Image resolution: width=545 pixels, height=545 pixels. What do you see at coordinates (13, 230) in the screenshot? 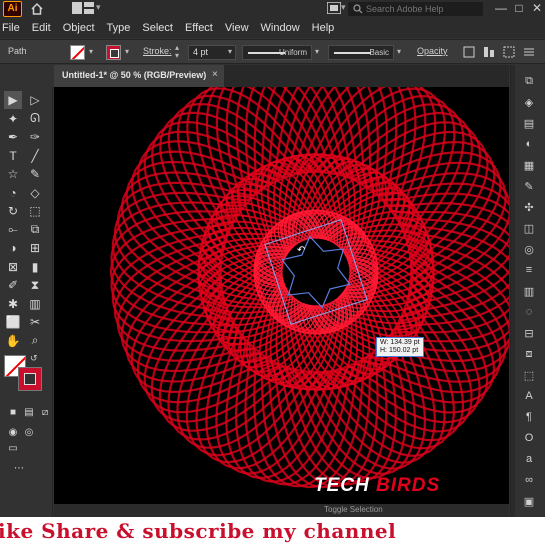
I see `width-tool-icon: ⟜` at bounding box center [13, 230].